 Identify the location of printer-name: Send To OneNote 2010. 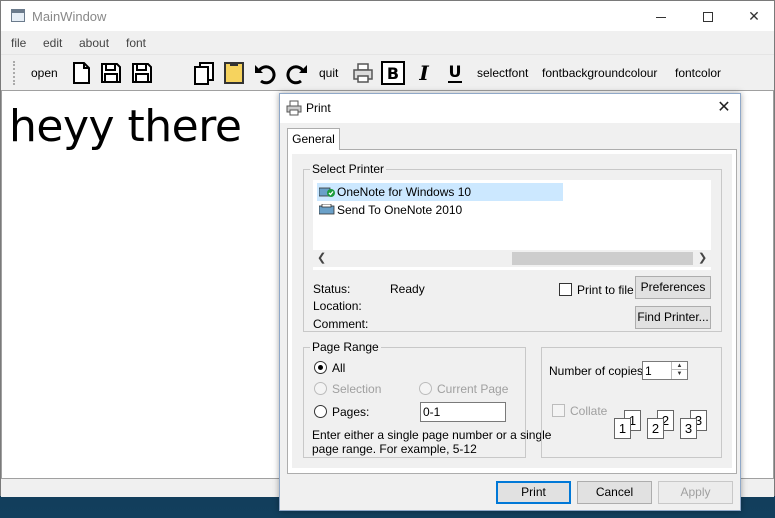
(400, 210).